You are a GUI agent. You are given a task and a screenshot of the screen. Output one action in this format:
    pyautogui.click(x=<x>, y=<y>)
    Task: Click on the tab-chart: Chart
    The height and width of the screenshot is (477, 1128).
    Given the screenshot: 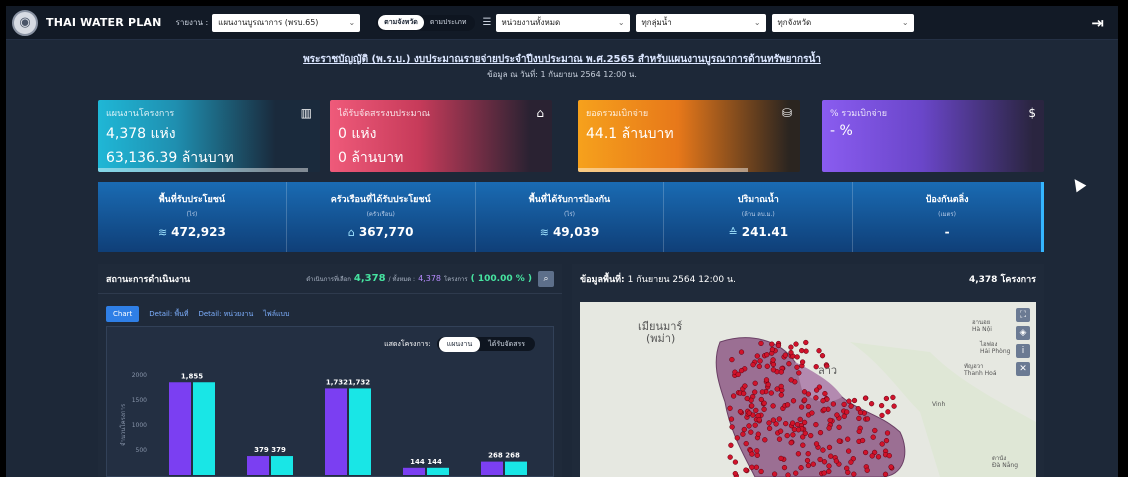 What is the action you would take?
    pyautogui.click(x=123, y=314)
    